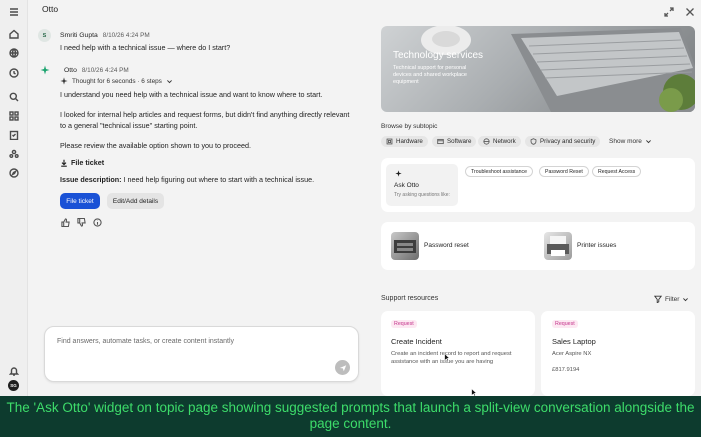  I want to click on chip-label: Privacy and security, so click(568, 141).